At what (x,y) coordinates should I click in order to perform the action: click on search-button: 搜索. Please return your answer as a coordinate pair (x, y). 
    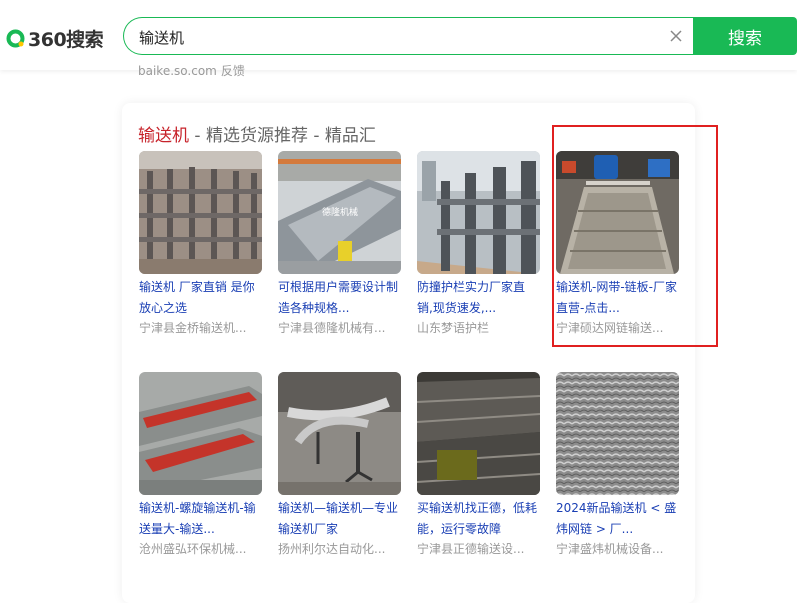
    Looking at the image, I should click on (745, 36).